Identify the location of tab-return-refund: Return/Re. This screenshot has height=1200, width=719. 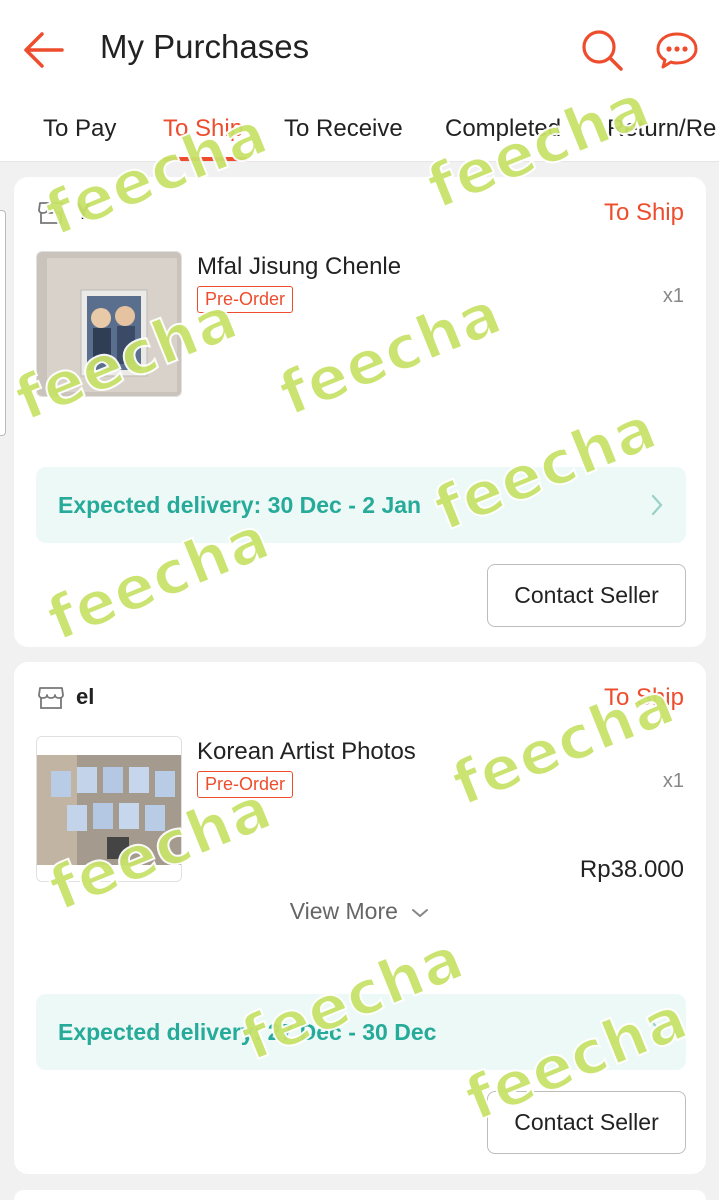
(661, 129).